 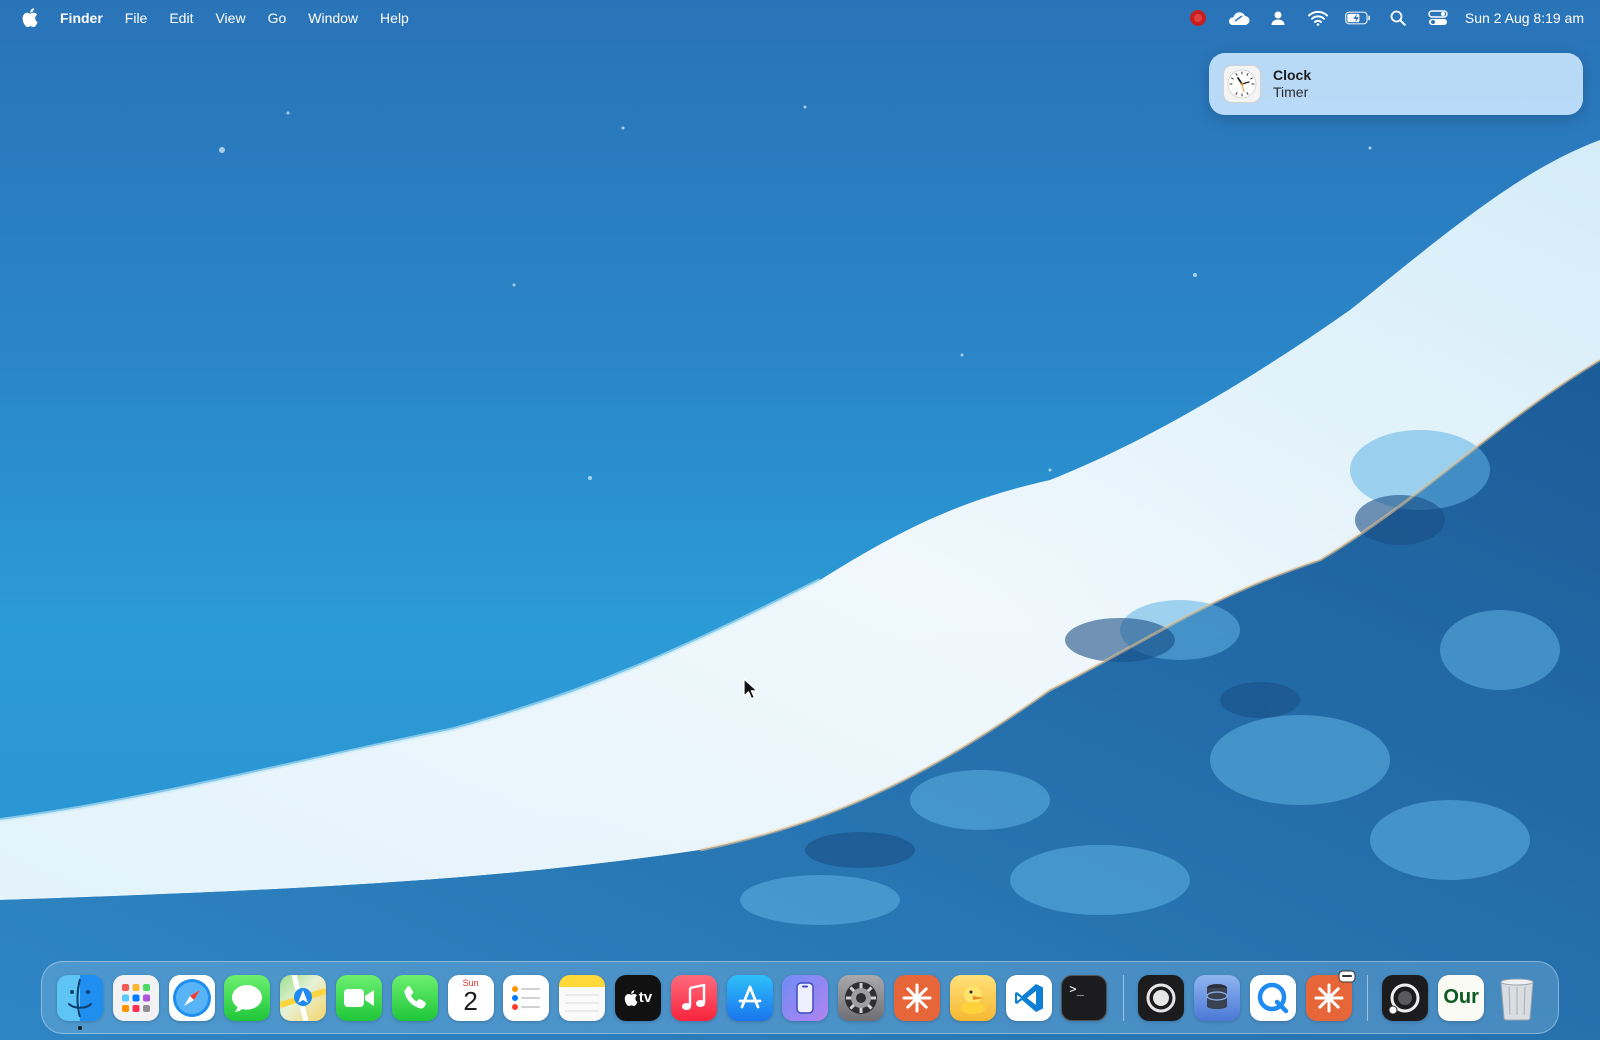 What do you see at coordinates (1198, 18) in the screenshot?
I see `screen-record-icon` at bounding box center [1198, 18].